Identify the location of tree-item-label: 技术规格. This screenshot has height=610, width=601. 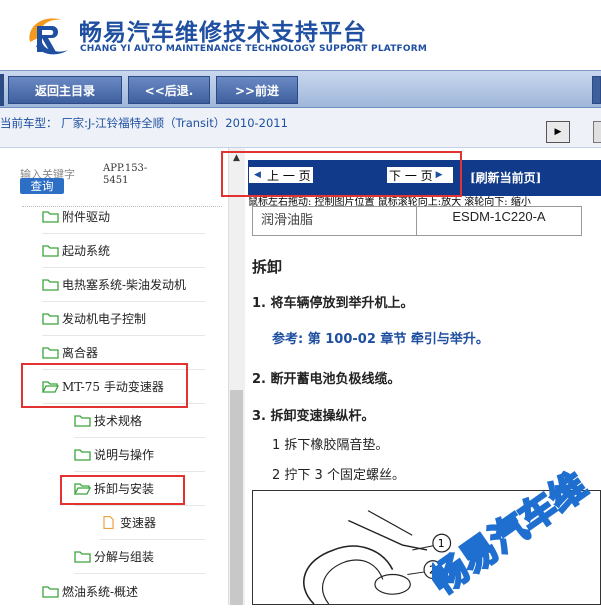
(118, 421).